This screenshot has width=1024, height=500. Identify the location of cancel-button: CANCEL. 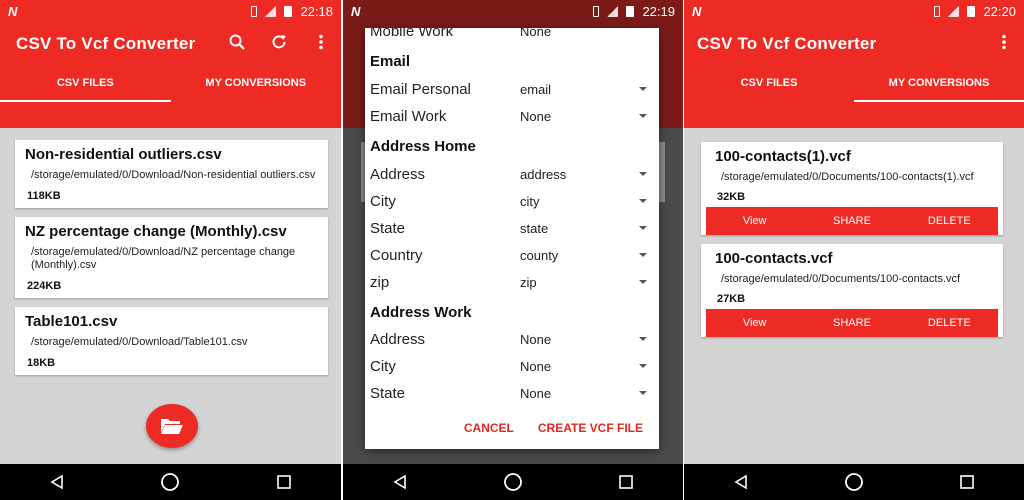
(489, 428).